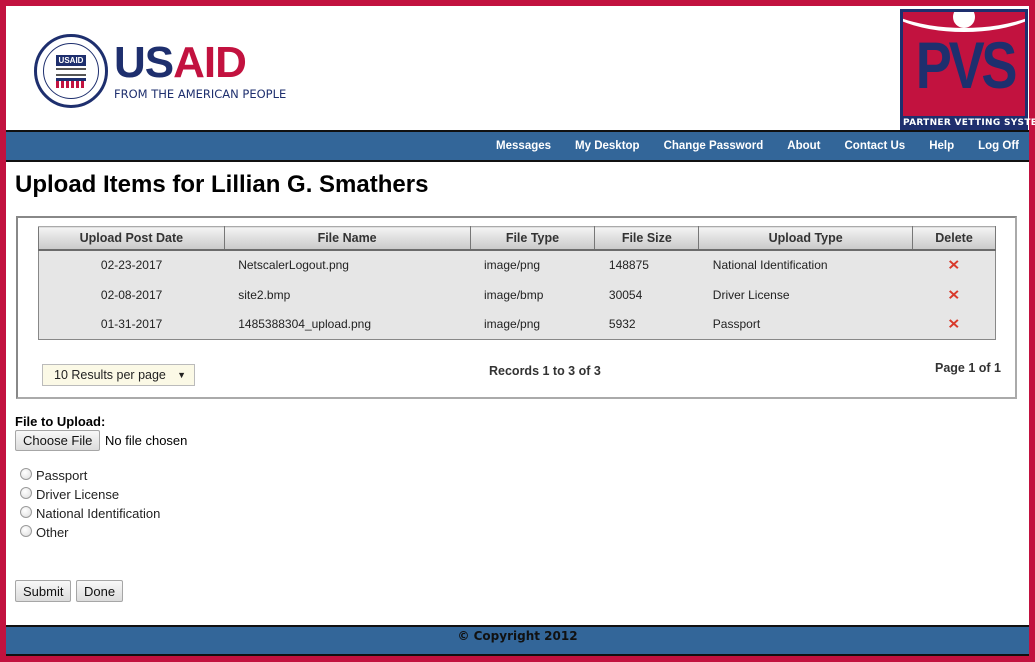  Describe the element at coordinates (131, 265) in the screenshot. I see `cell-date: 02-23-2017` at that location.